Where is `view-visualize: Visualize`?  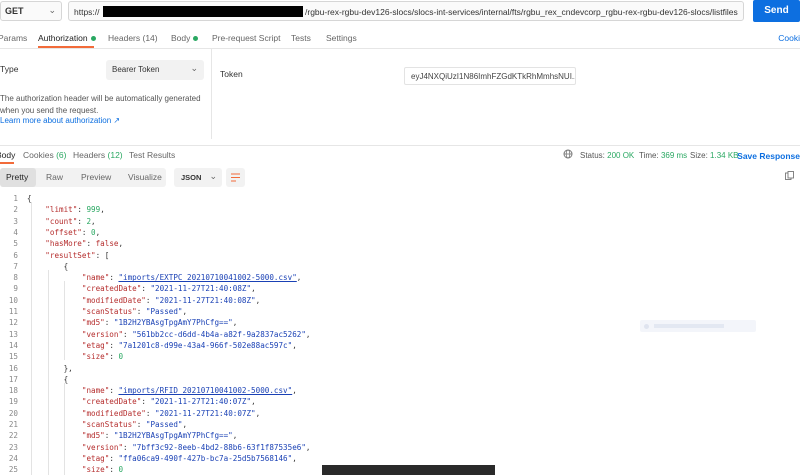 view-visualize: Visualize is located at coordinates (145, 177).